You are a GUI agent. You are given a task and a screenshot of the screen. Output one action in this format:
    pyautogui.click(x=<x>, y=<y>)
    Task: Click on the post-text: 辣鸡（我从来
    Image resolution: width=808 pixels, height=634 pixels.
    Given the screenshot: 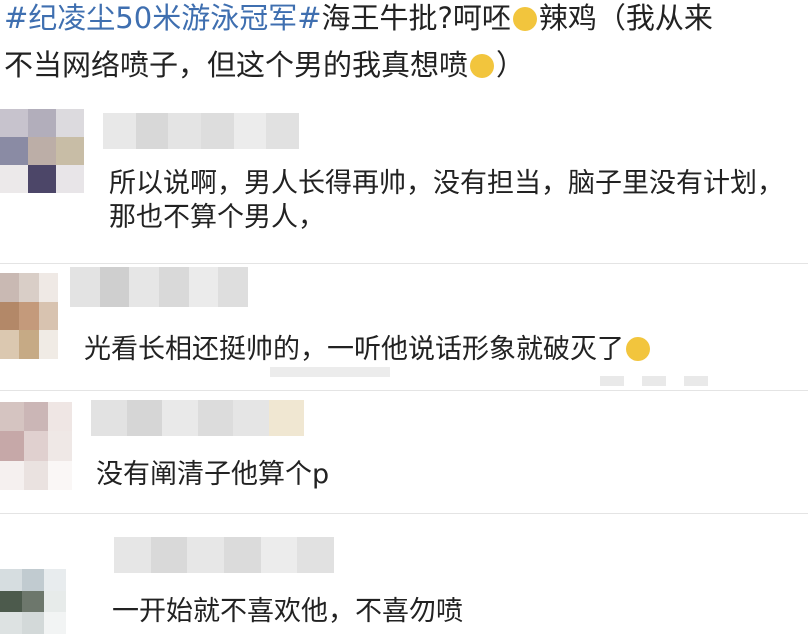 What is the action you would take?
    pyautogui.click(x=625, y=18)
    